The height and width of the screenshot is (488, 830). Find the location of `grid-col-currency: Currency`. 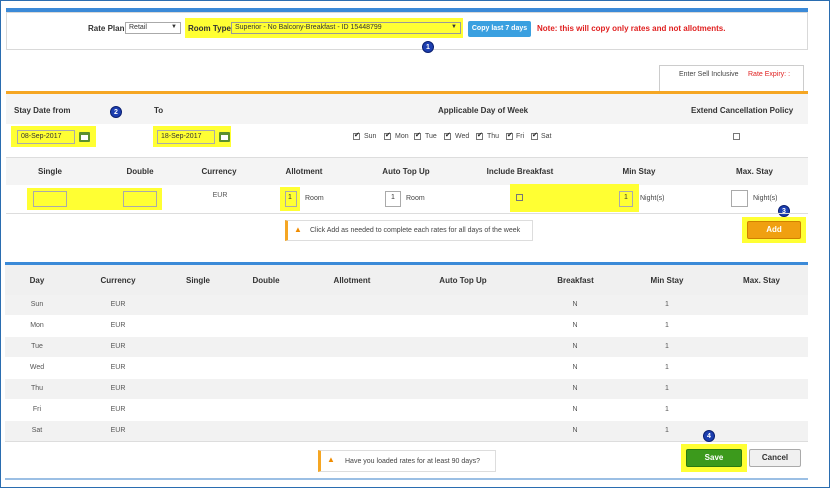

grid-col-currency: Currency is located at coordinates (118, 280).